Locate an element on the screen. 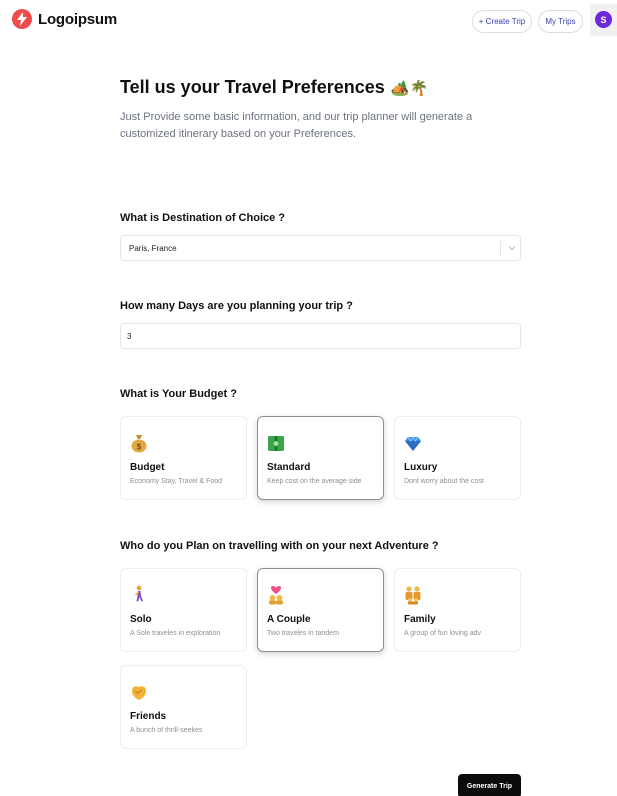 This screenshot has height=796, width=617. traveler-option-desc: A group of fun loving adv is located at coordinates (443, 633).